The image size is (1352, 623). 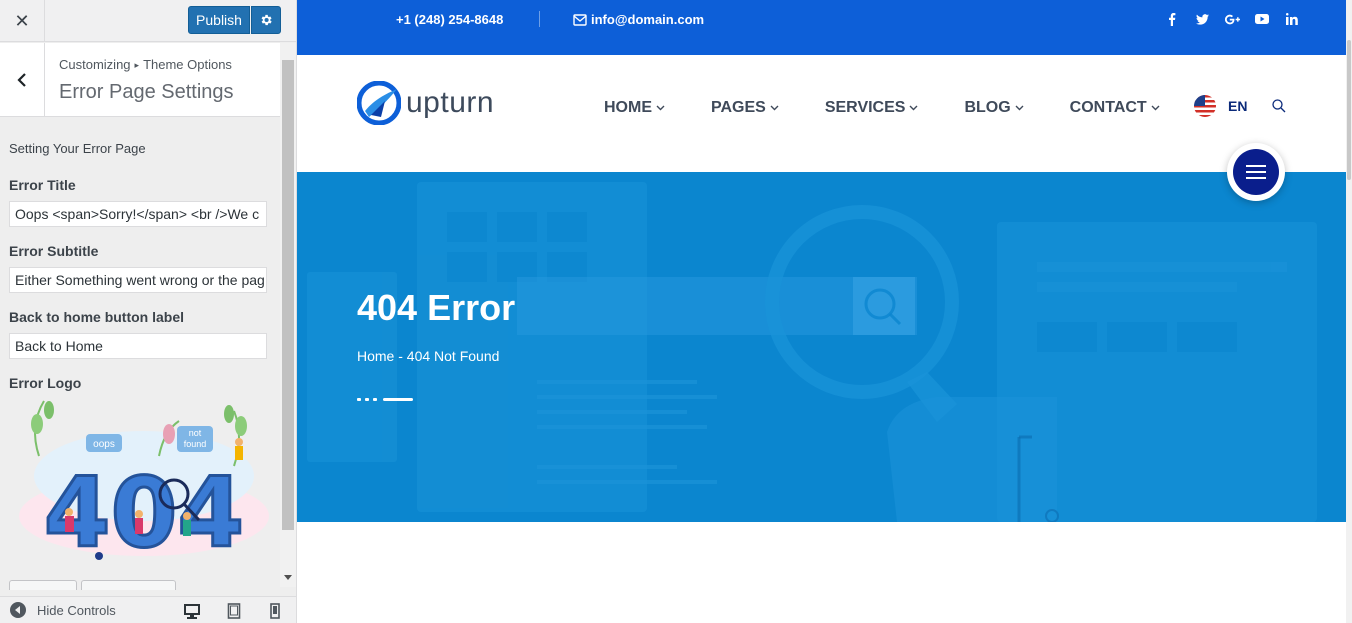 I want to click on close-customizer-button: ✕, so click(x=22, y=21).